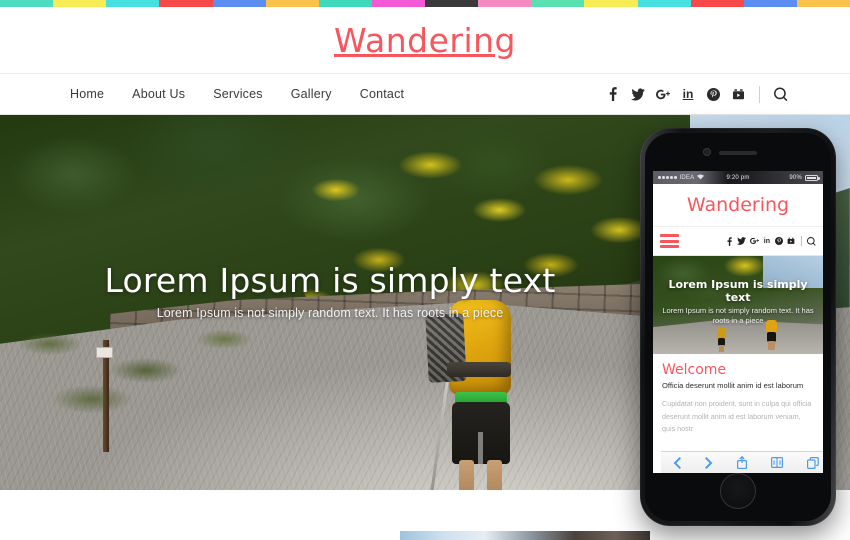 This screenshot has height=540, width=850. What do you see at coordinates (677, 462) in the screenshot?
I see `back-icon` at bounding box center [677, 462].